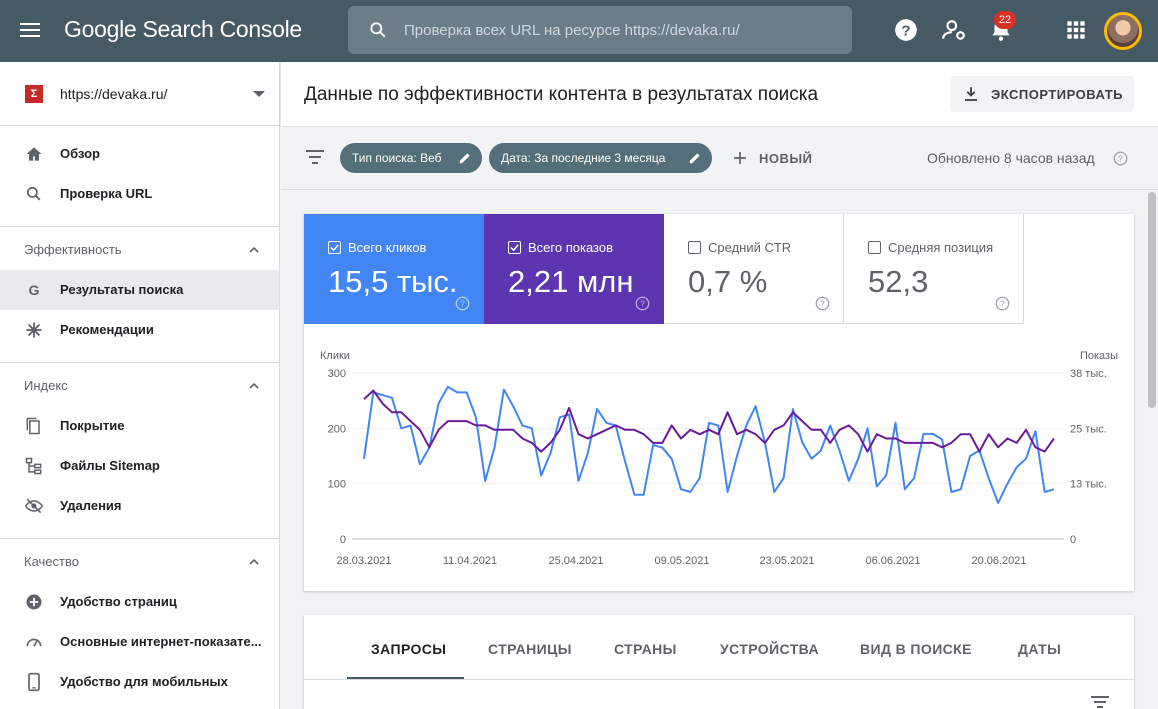 This screenshot has width=1158, height=709. What do you see at coordinates (600, 158) in the screenshot?
I see `date-range-chip: Дата: За последние 3 месяца` at bounding box center [600, 158].